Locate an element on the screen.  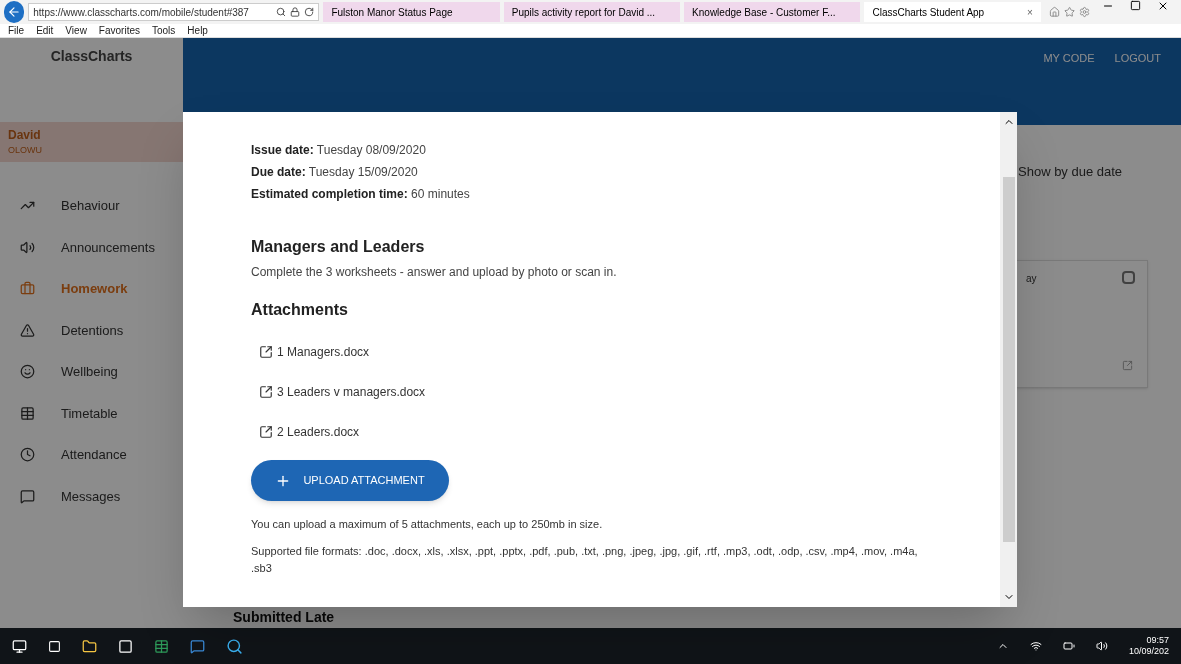
nav-label: Messages is located at coordinates (91, 496).